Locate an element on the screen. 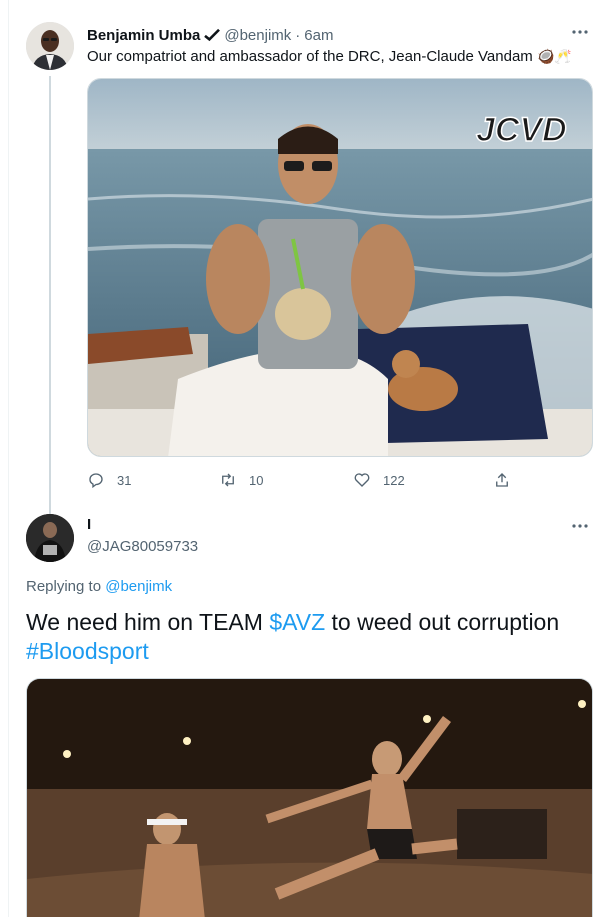 The height and width of the screenshot is (917, 600). reply-text-part1: We need him on TEAM is located at coordinates (148, 622).